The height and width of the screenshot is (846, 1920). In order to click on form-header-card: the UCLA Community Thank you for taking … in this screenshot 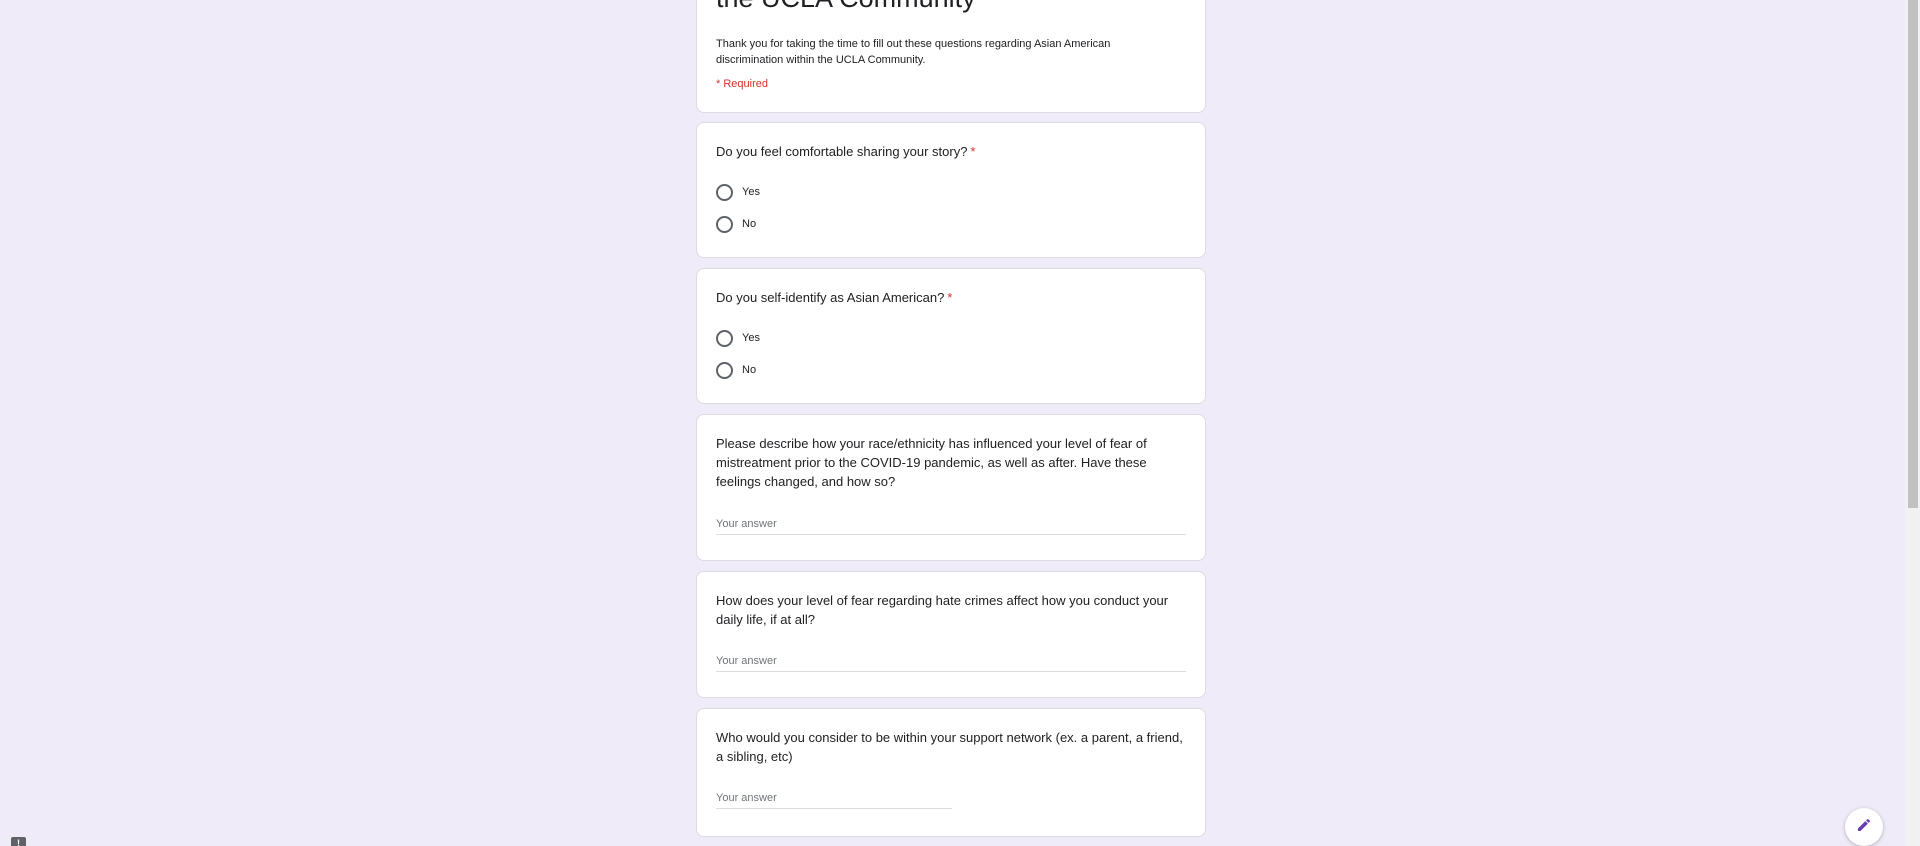, I will do `click(951, 56)`.